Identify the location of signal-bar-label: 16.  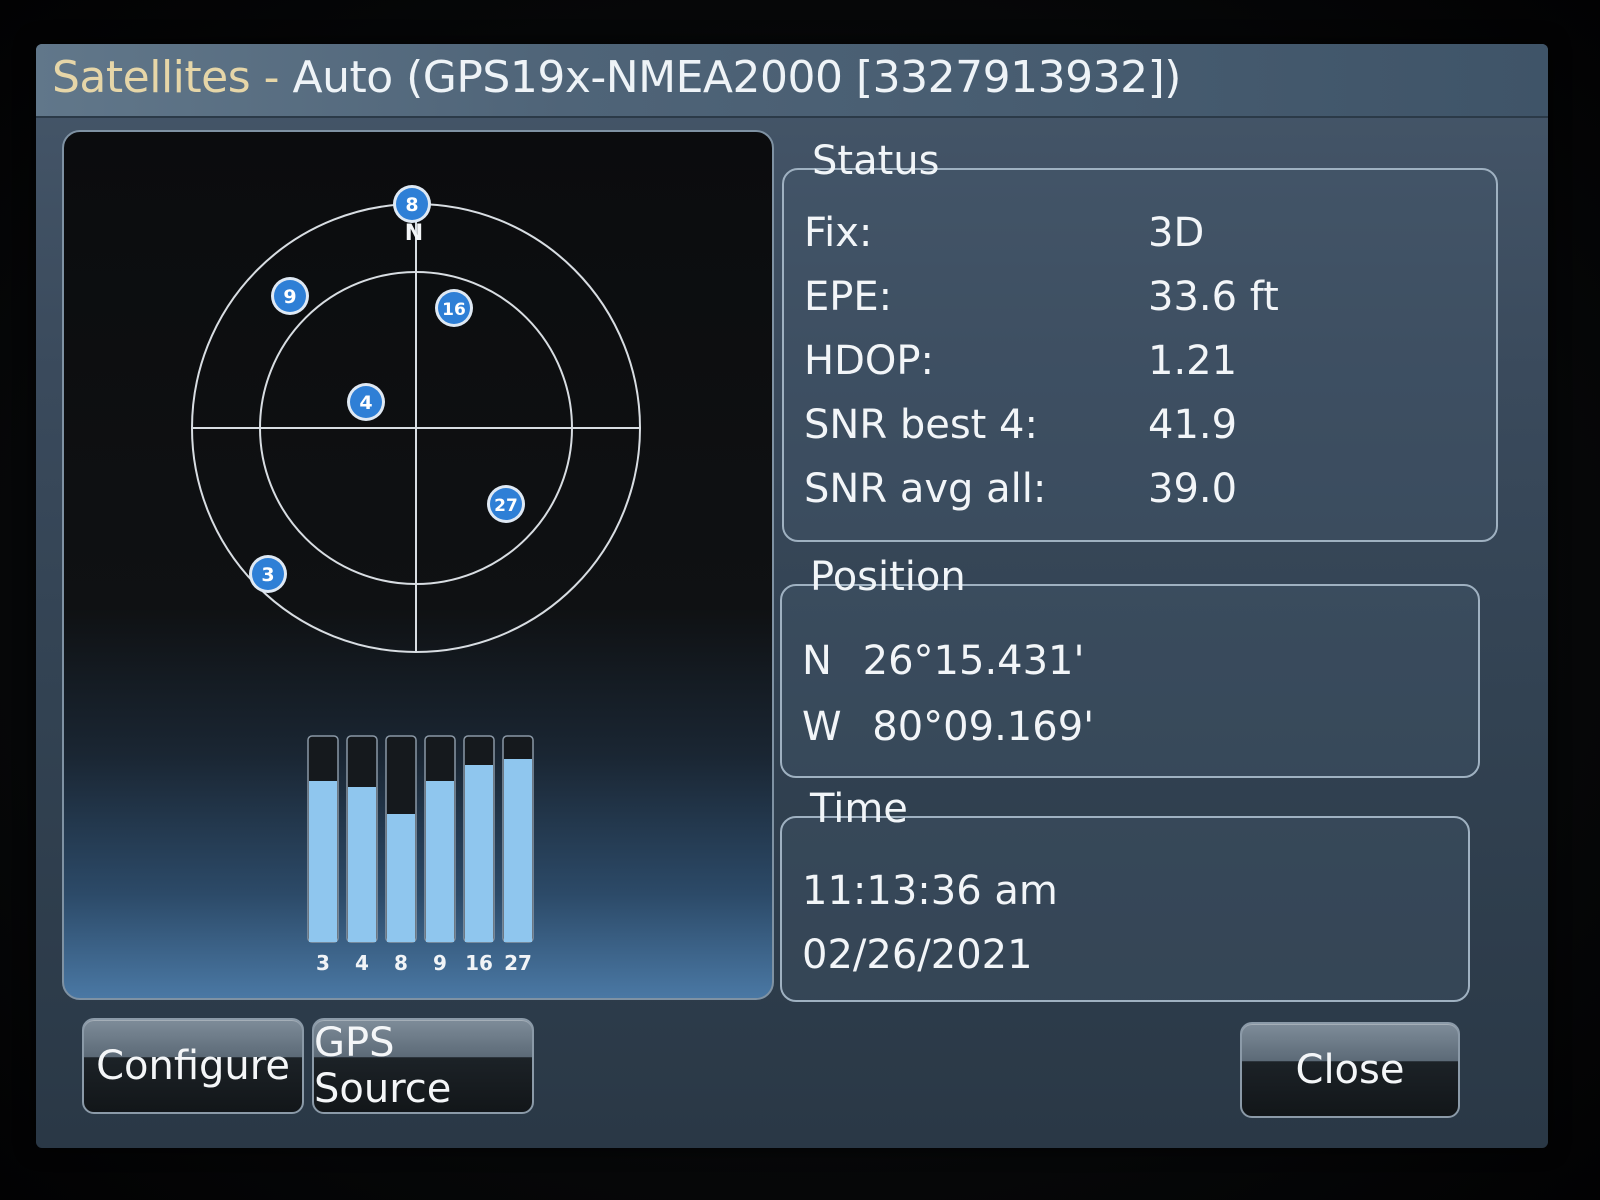
(479, 963).